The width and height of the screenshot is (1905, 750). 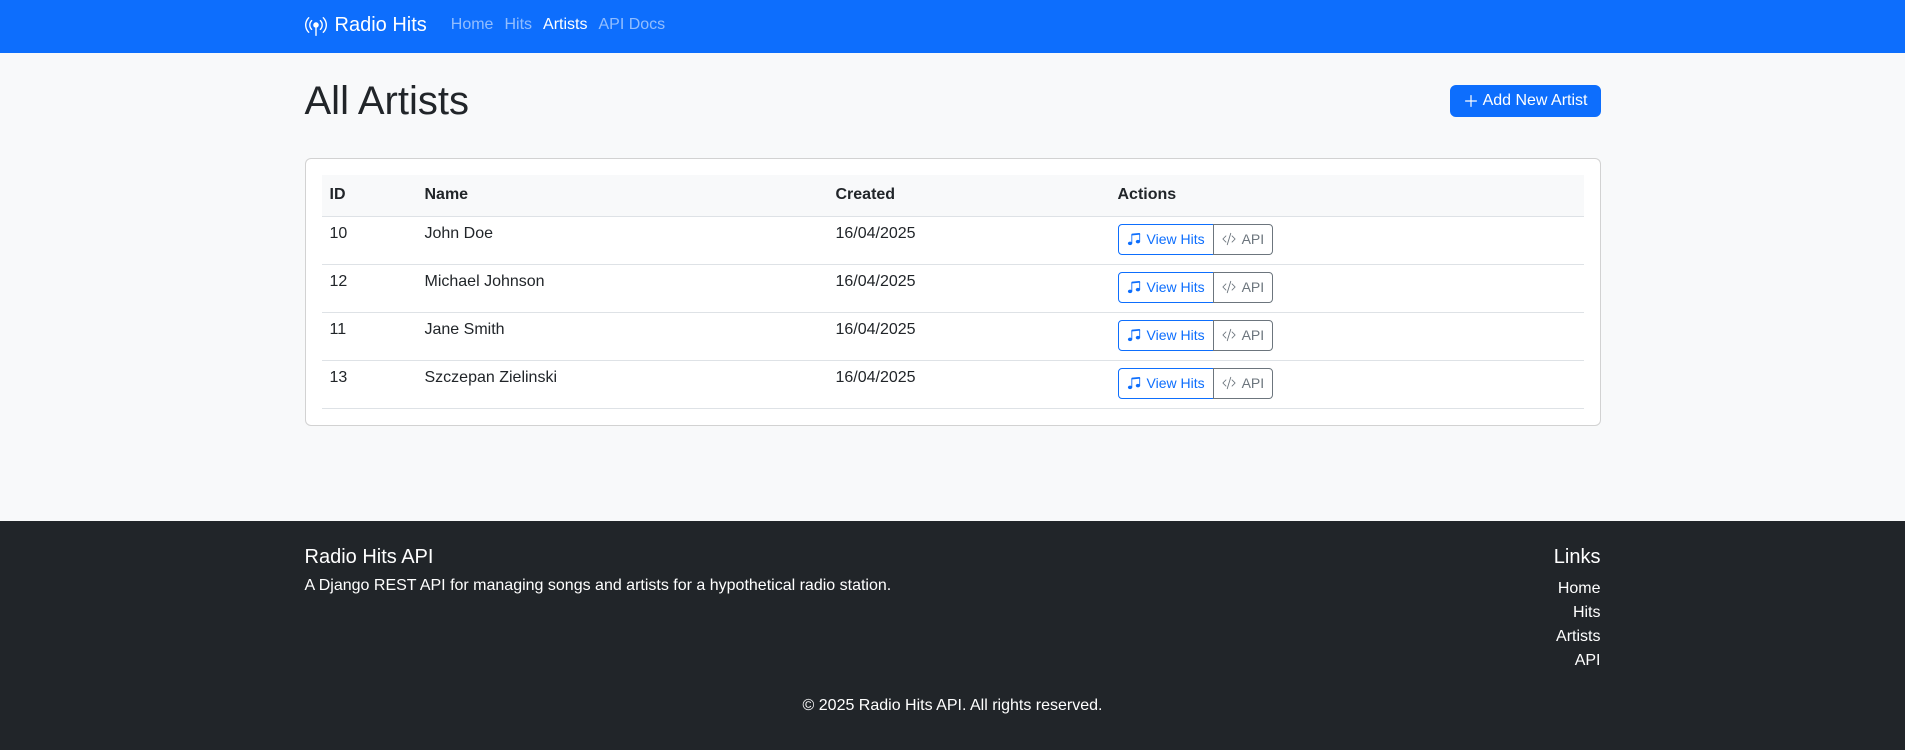 I want to click on artist-name: John Doe, so click(x=622, y=240).